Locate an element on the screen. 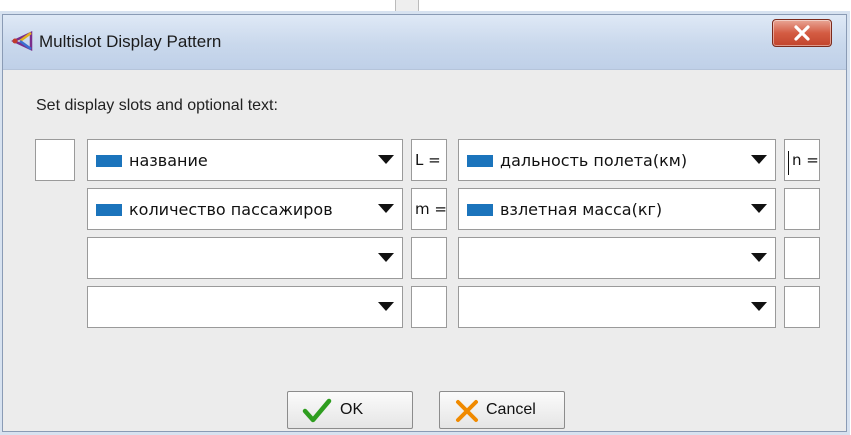 The height and width of the screenshot is (435, 851). slot-combo-row4-left is located at coordinates (245, 307).